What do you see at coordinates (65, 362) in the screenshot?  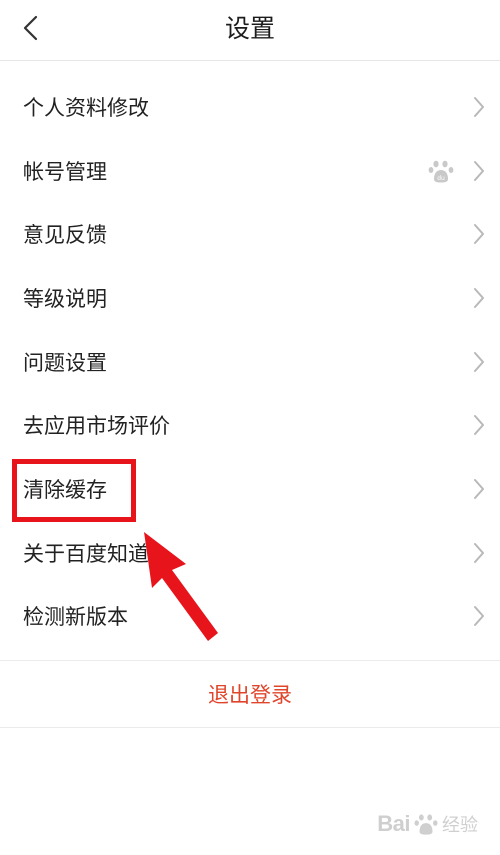 I see `settings-item-label: 问题设置` at bounding box center [65, 362].